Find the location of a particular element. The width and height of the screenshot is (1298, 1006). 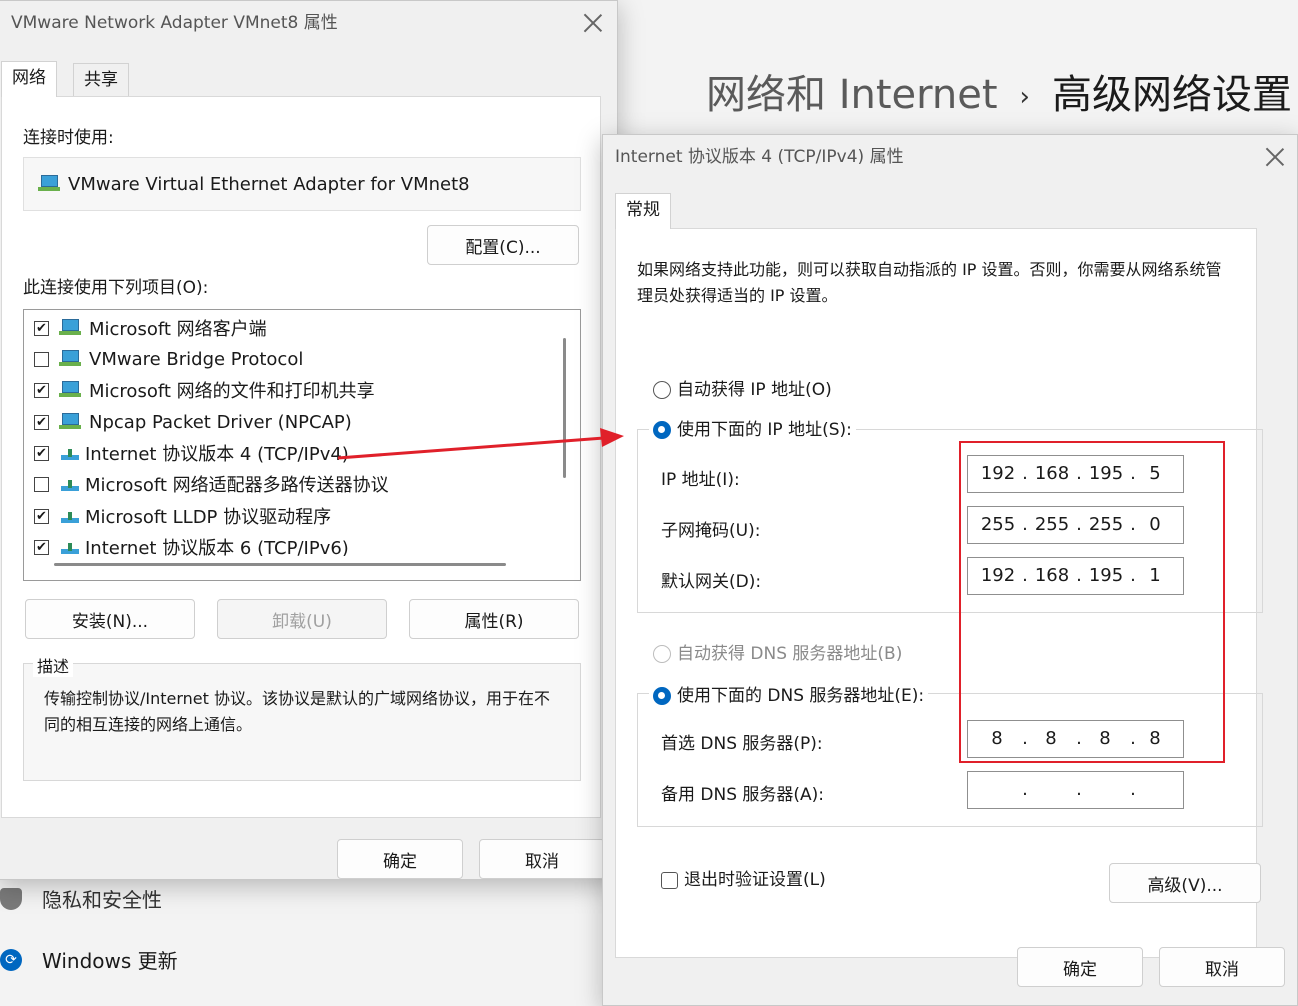

annotation-arrow-icon is located at coordinates (480, 444).